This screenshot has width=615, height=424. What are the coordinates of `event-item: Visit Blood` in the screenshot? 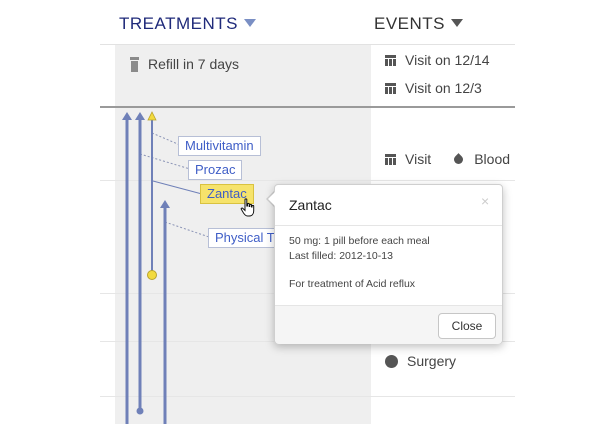 It's located at (447, 159).